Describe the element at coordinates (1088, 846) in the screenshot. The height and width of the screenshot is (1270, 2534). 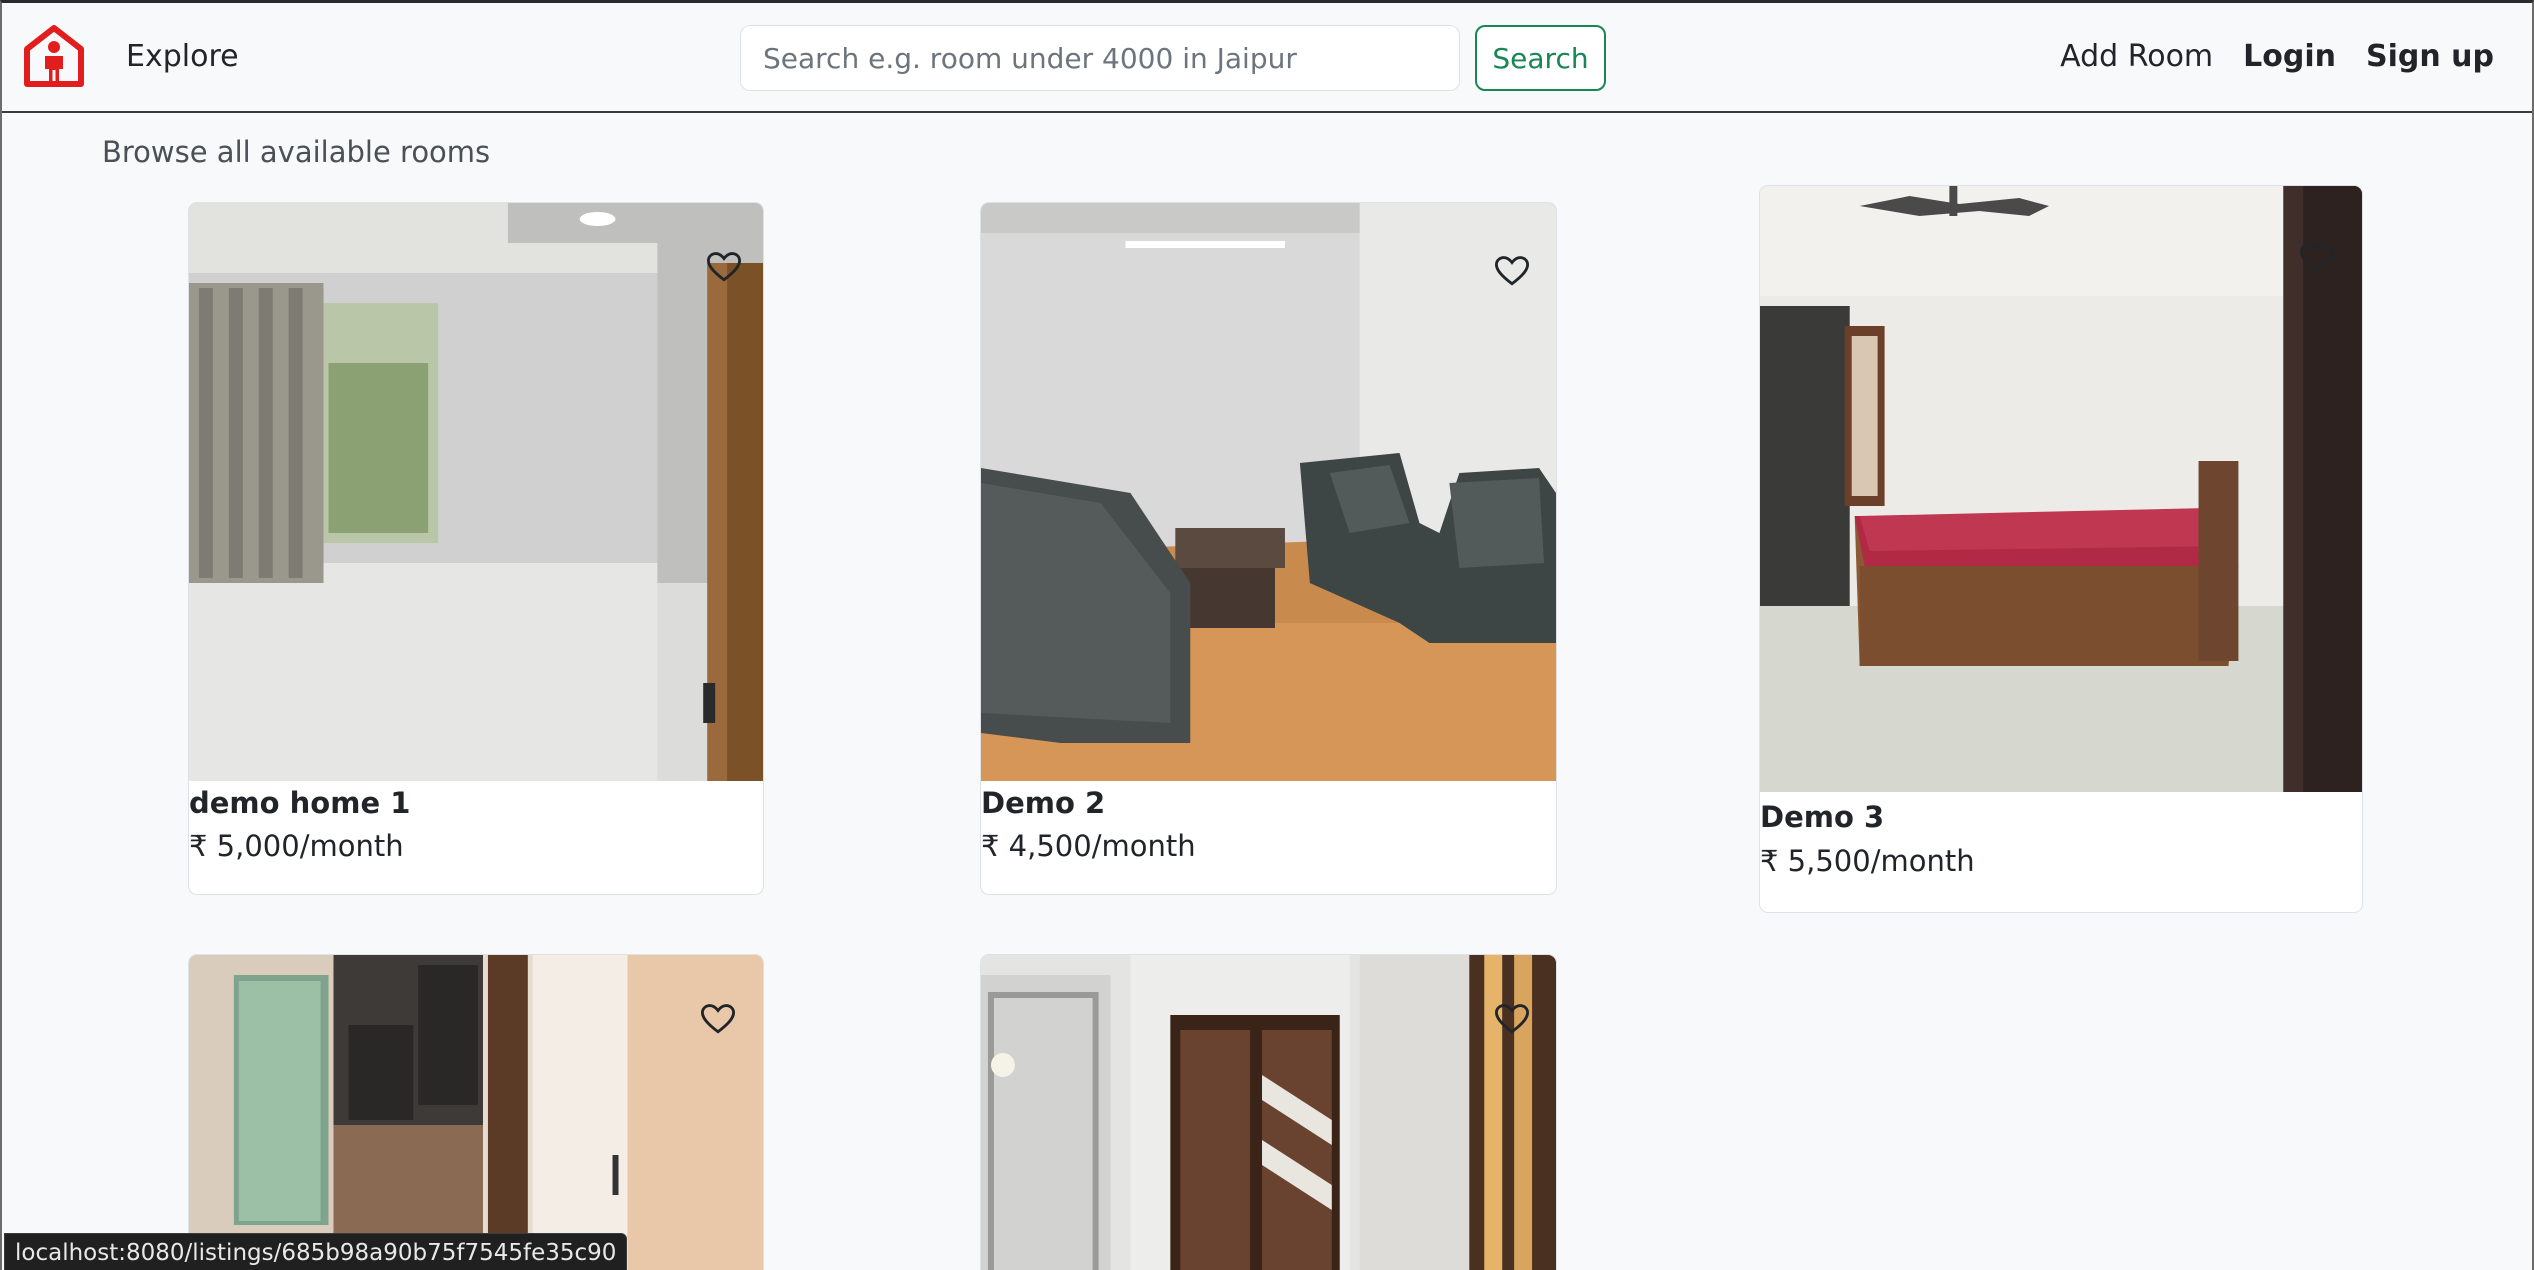
I see `listing-price: ₹ 4,500/month` at that location.